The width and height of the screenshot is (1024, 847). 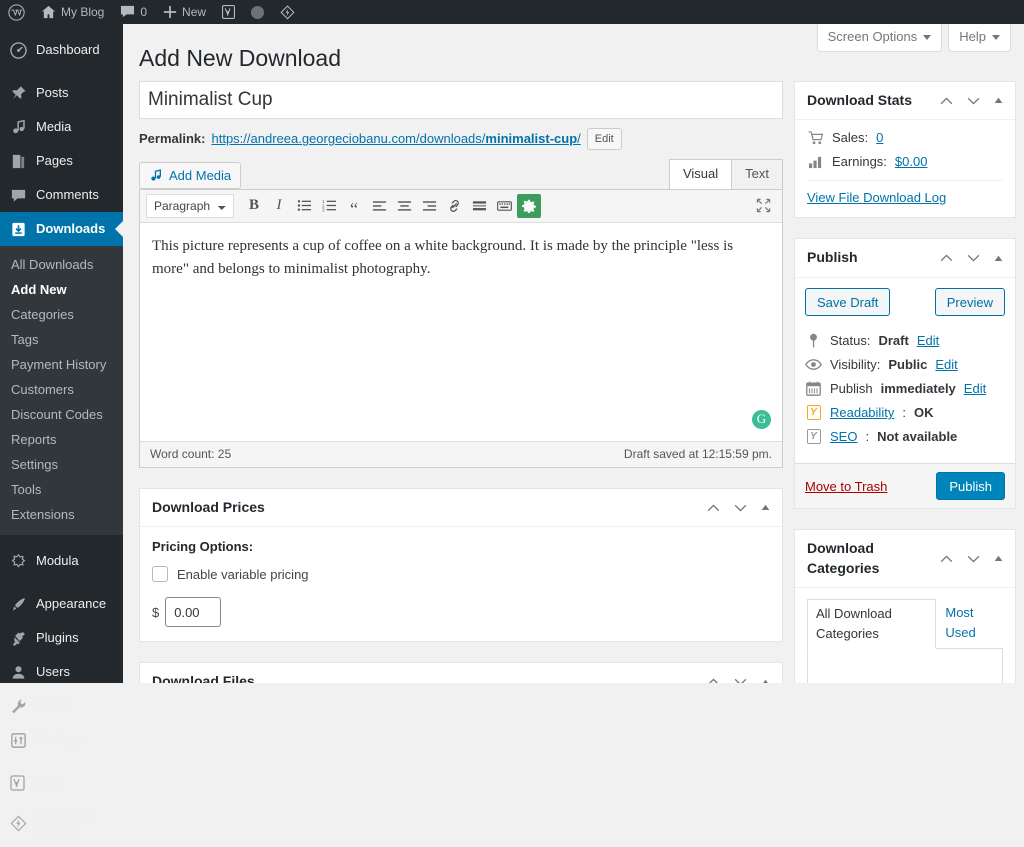 What do you see at coordinates (975, 388) in the screenshot?
I see `edit-publish-date-link: Edit` at bounding box center [975, 388].